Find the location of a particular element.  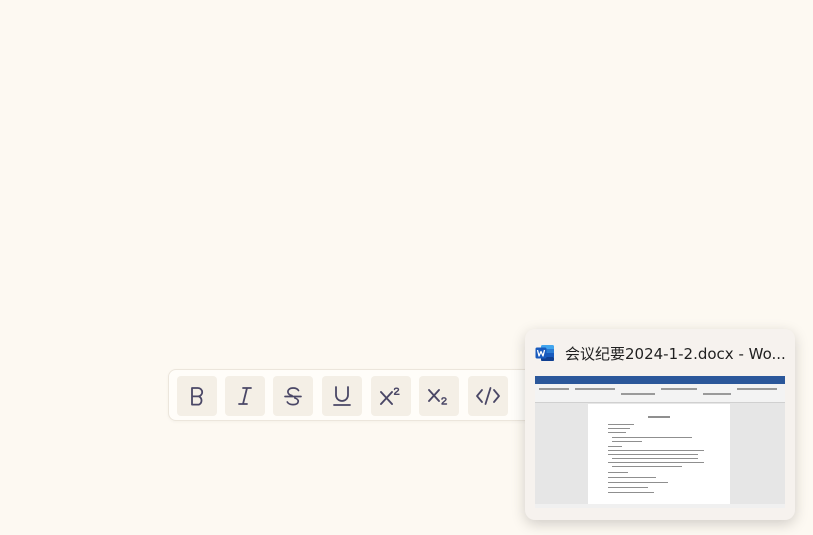

italic-icon is located at coordinates (245, 396).